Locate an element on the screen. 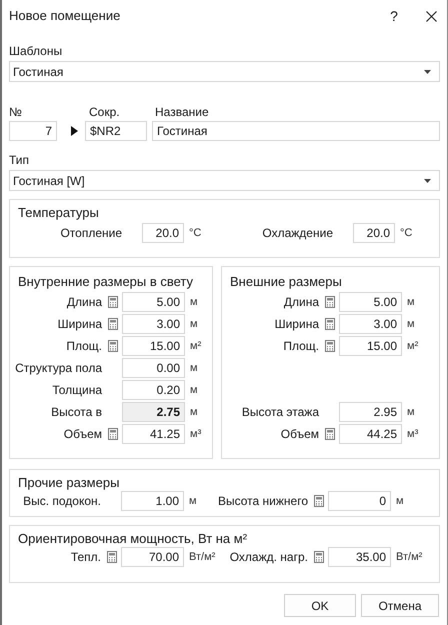 The width and height of the screenshot is (448, 625). number-label: № is located at coordinates (16, 112).